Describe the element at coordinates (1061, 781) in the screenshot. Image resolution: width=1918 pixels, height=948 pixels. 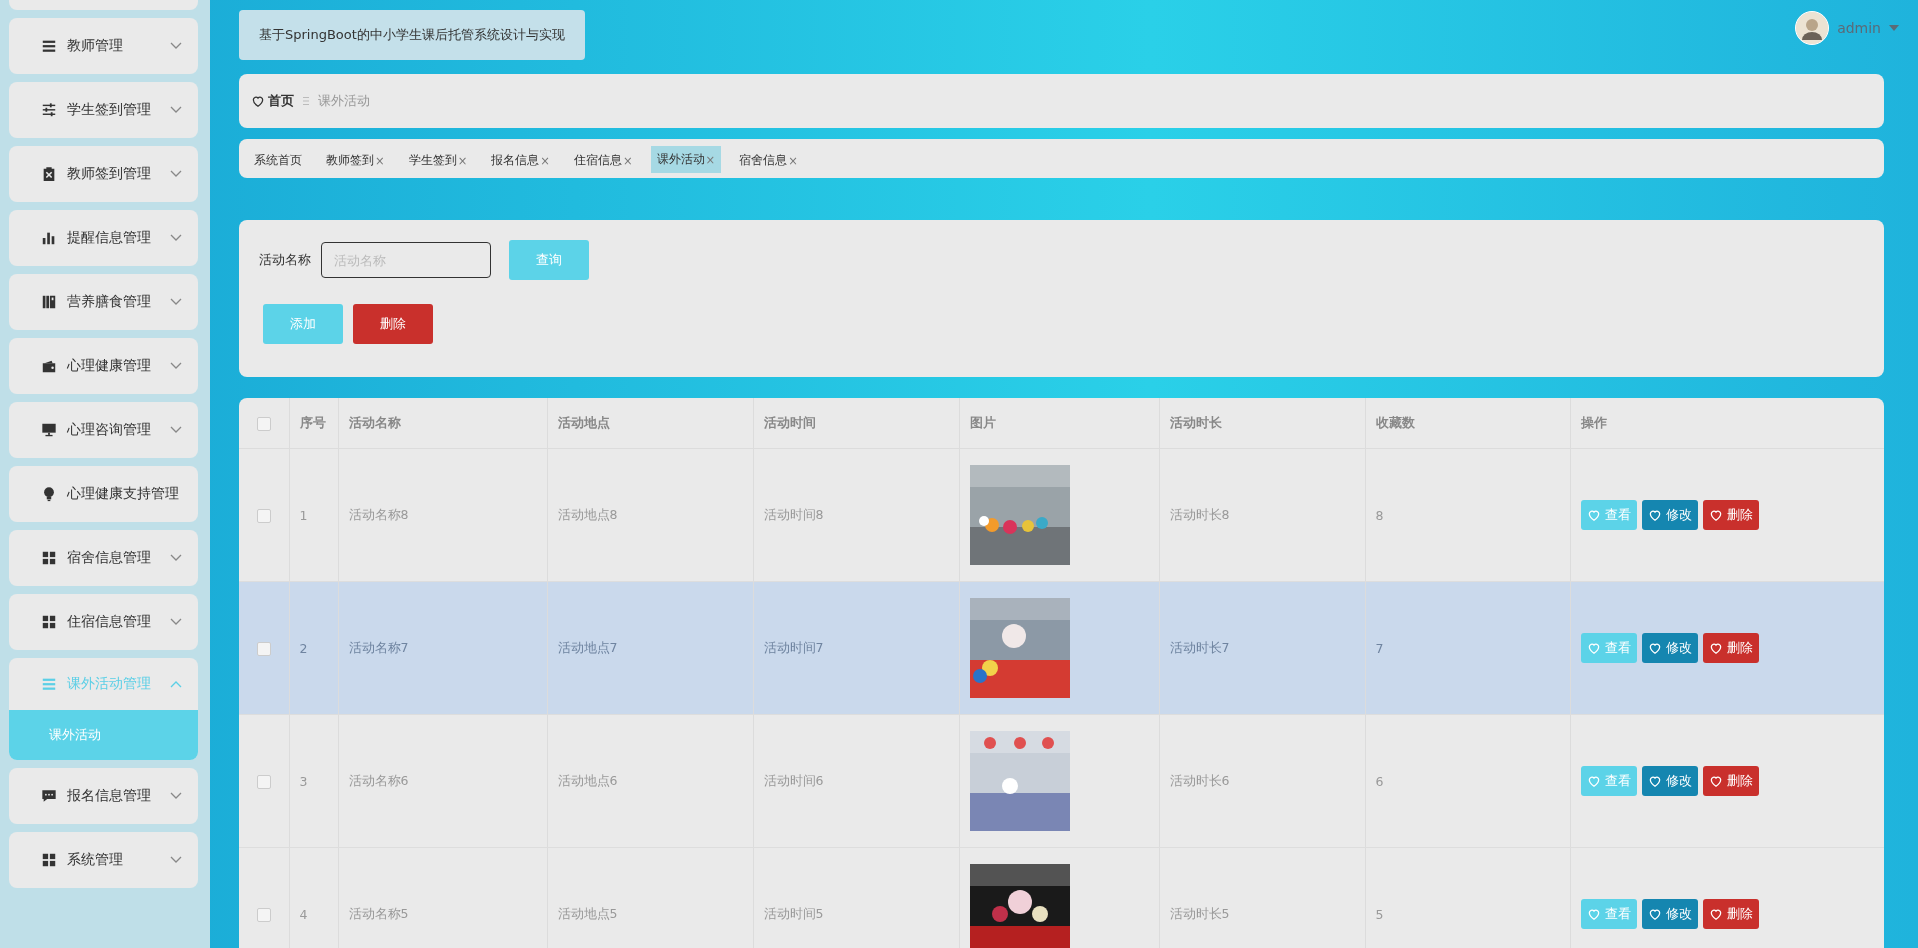
I see `table-row: 3 活动名称6 活动地点6 活动时间6 活动时长6 6 查看 修改 删除` at that location.